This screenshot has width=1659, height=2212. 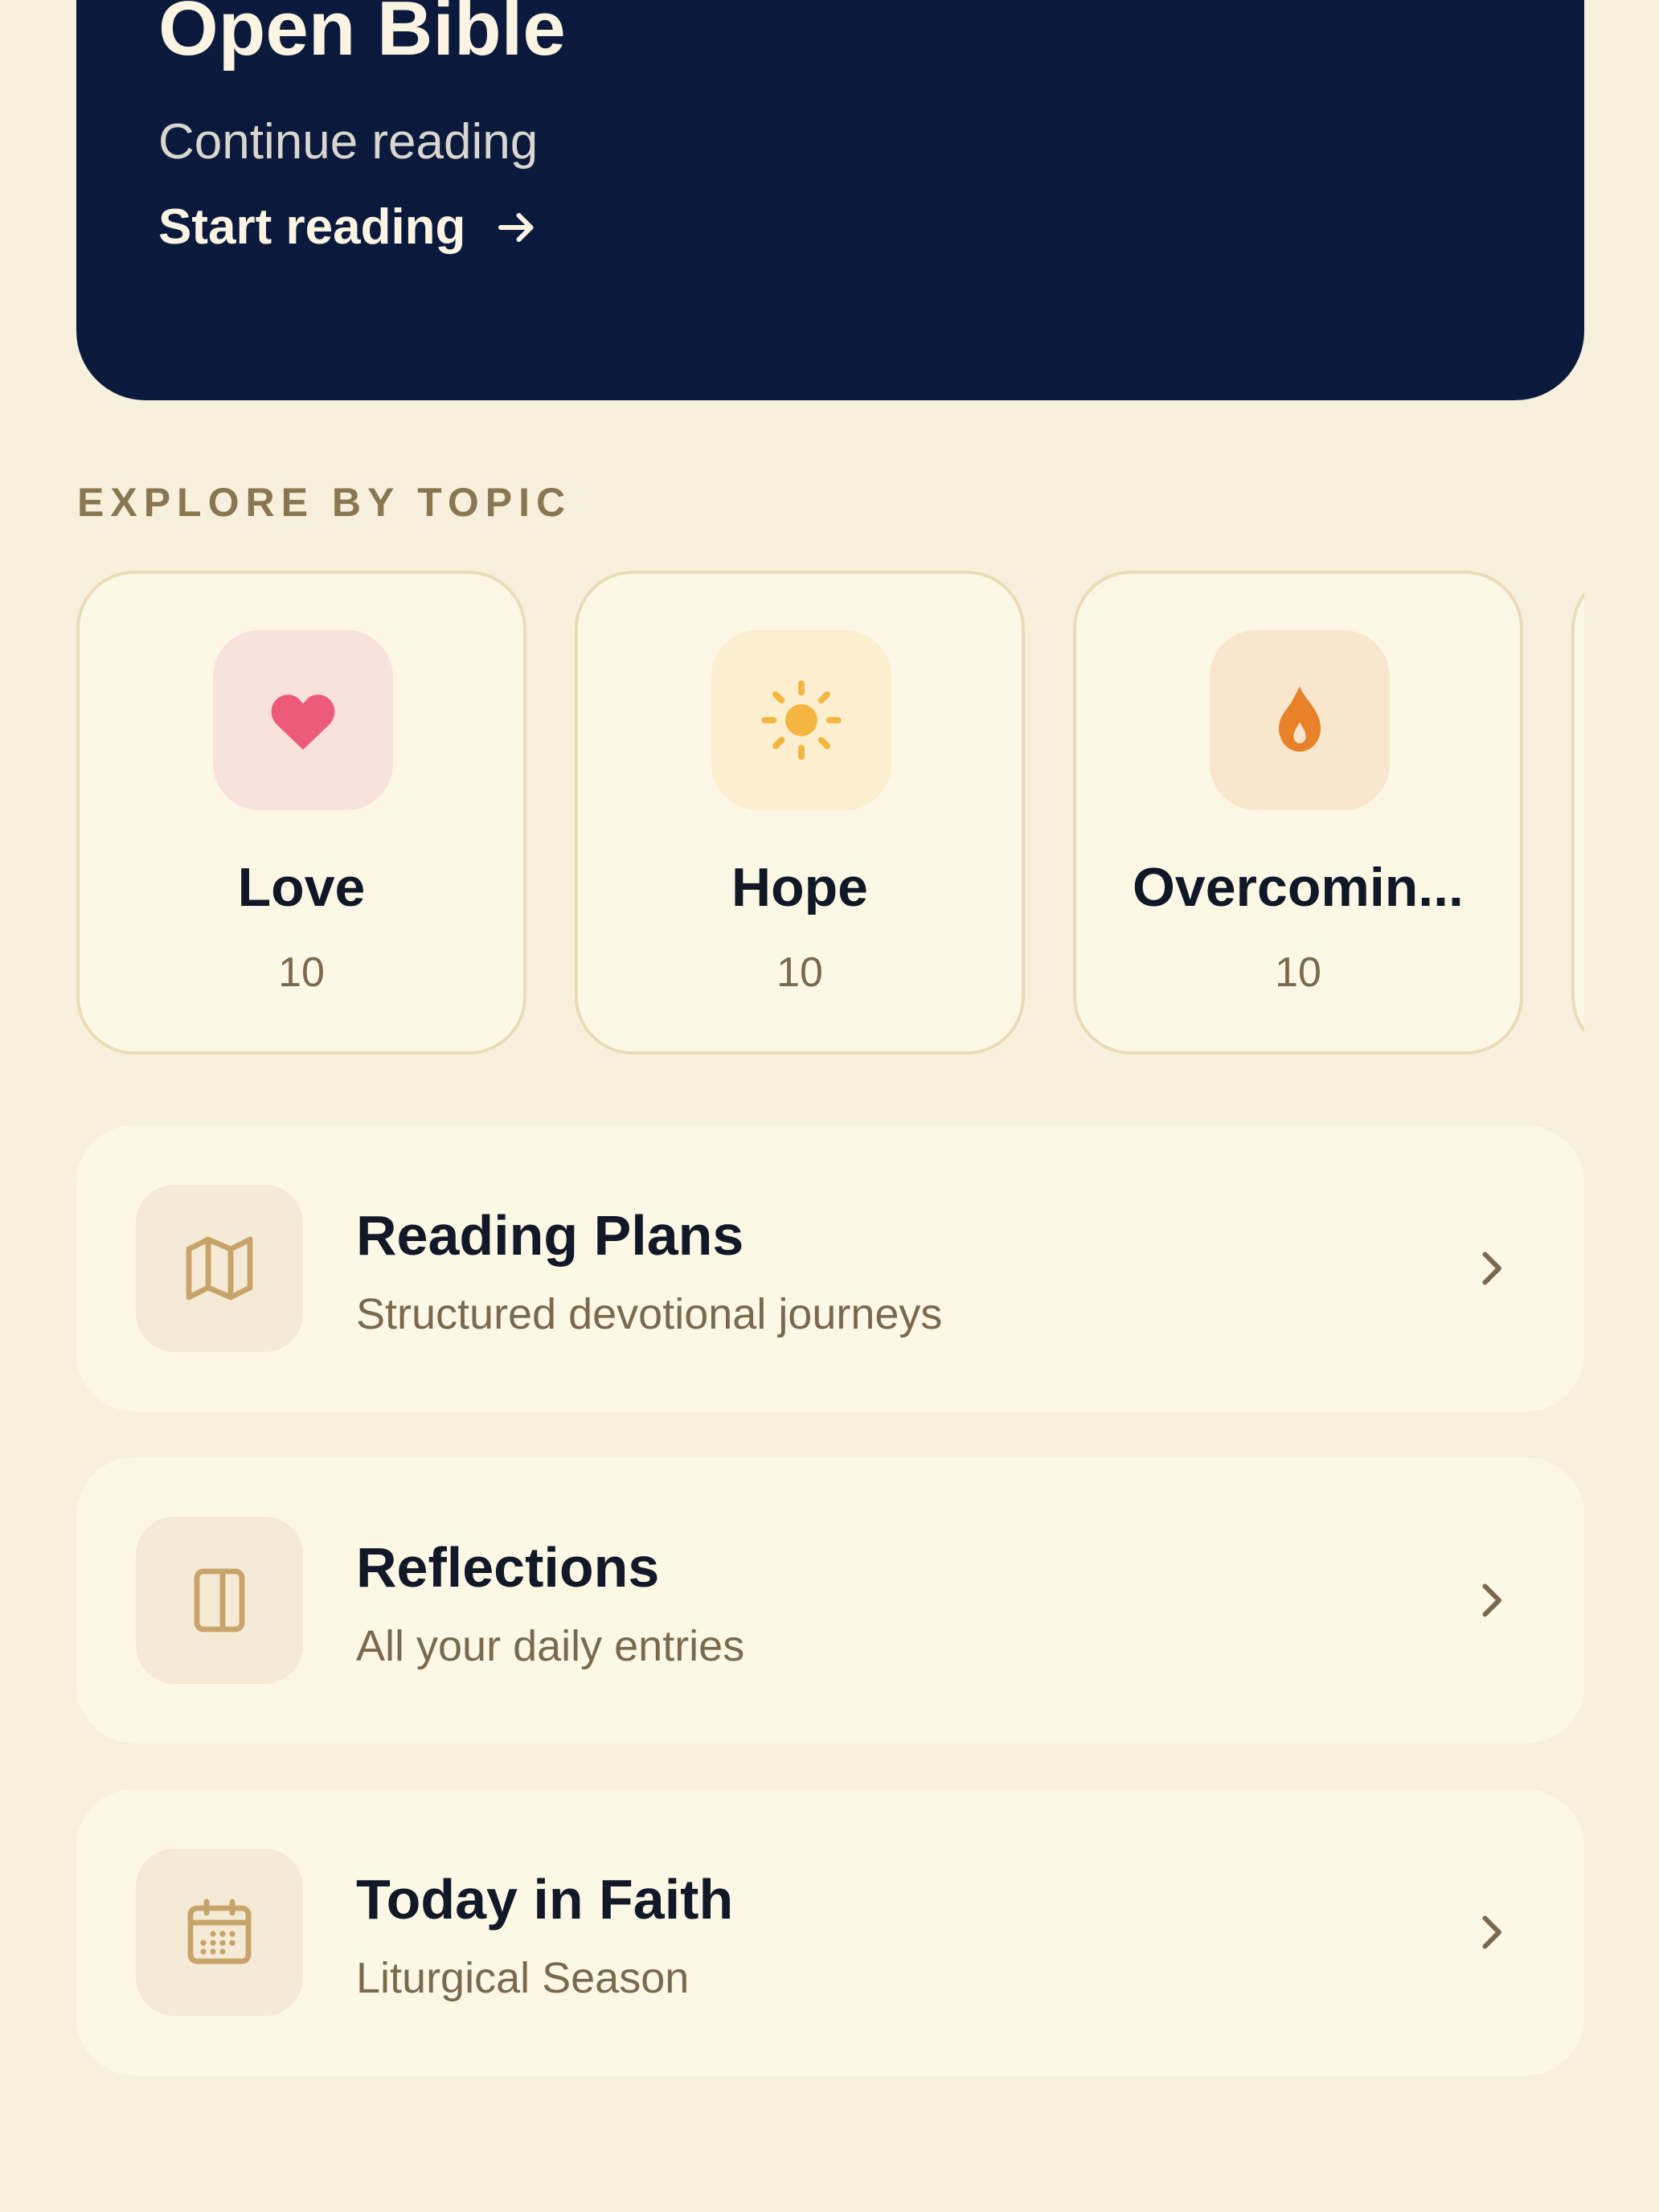 I want to click on topic-card-overcoming: Overcomin... 10, so click(x=1298, y=813).